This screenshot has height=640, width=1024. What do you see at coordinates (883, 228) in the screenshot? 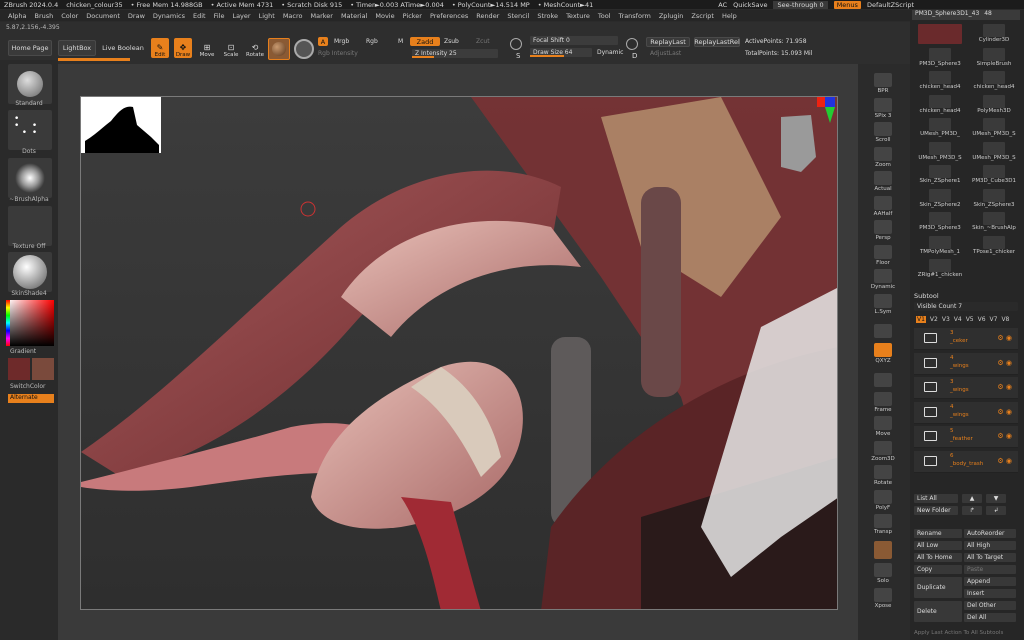
I see `persp-button: Persp` at bounding box center [883, 228].